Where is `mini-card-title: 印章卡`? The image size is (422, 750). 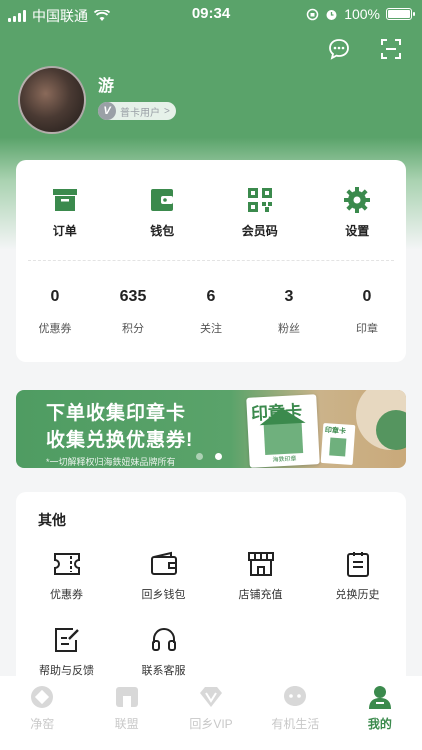 mini-card-title: 印章卡 is located at coordinates (335, 431).